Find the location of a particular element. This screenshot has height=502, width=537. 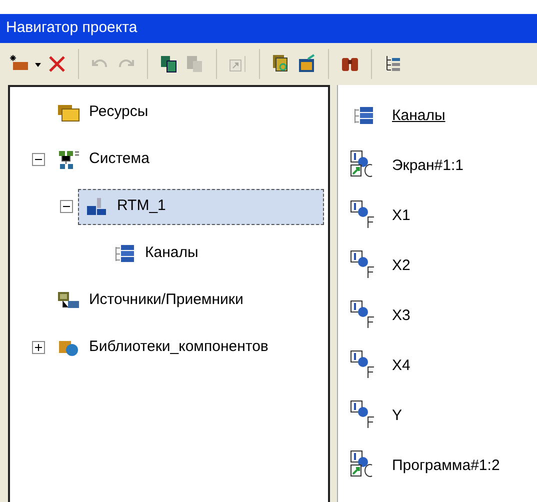

channels-link: Каналы is located at coordinates (419, 116).